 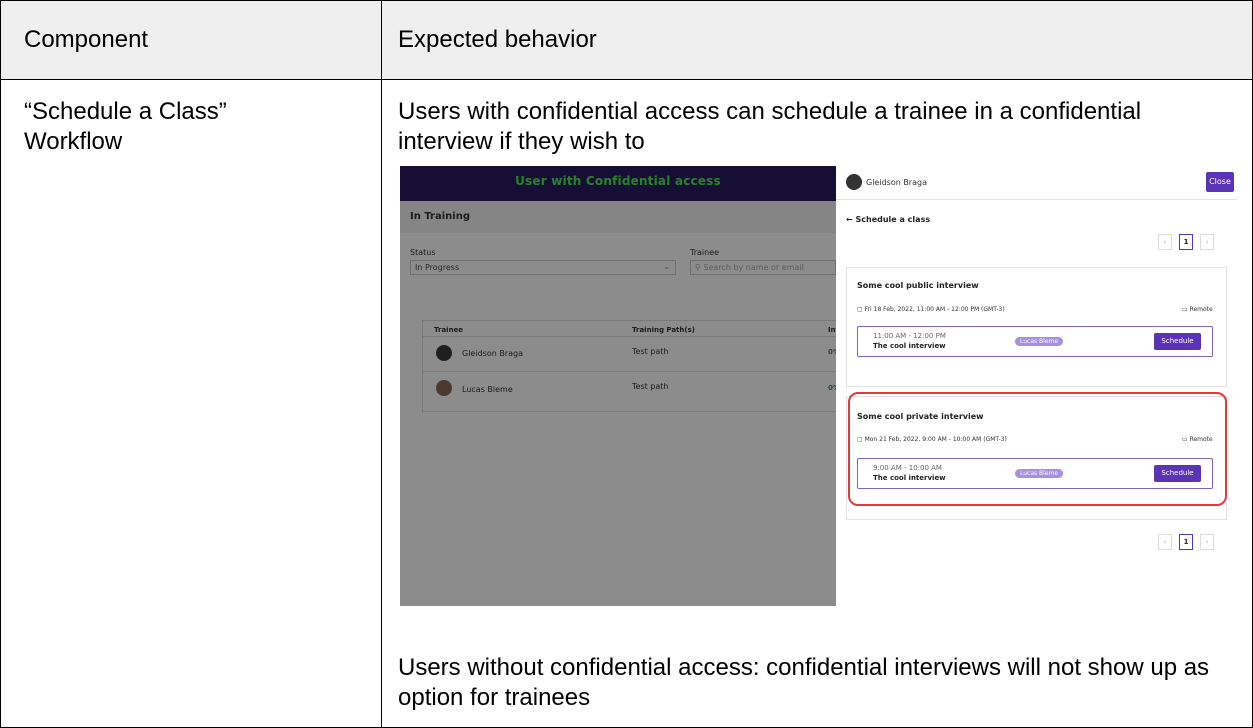 What do you see at coordinates (851, 219) in the screenshot?
I see `arrow-left-icon: ←` at bounding box center [851, 219].